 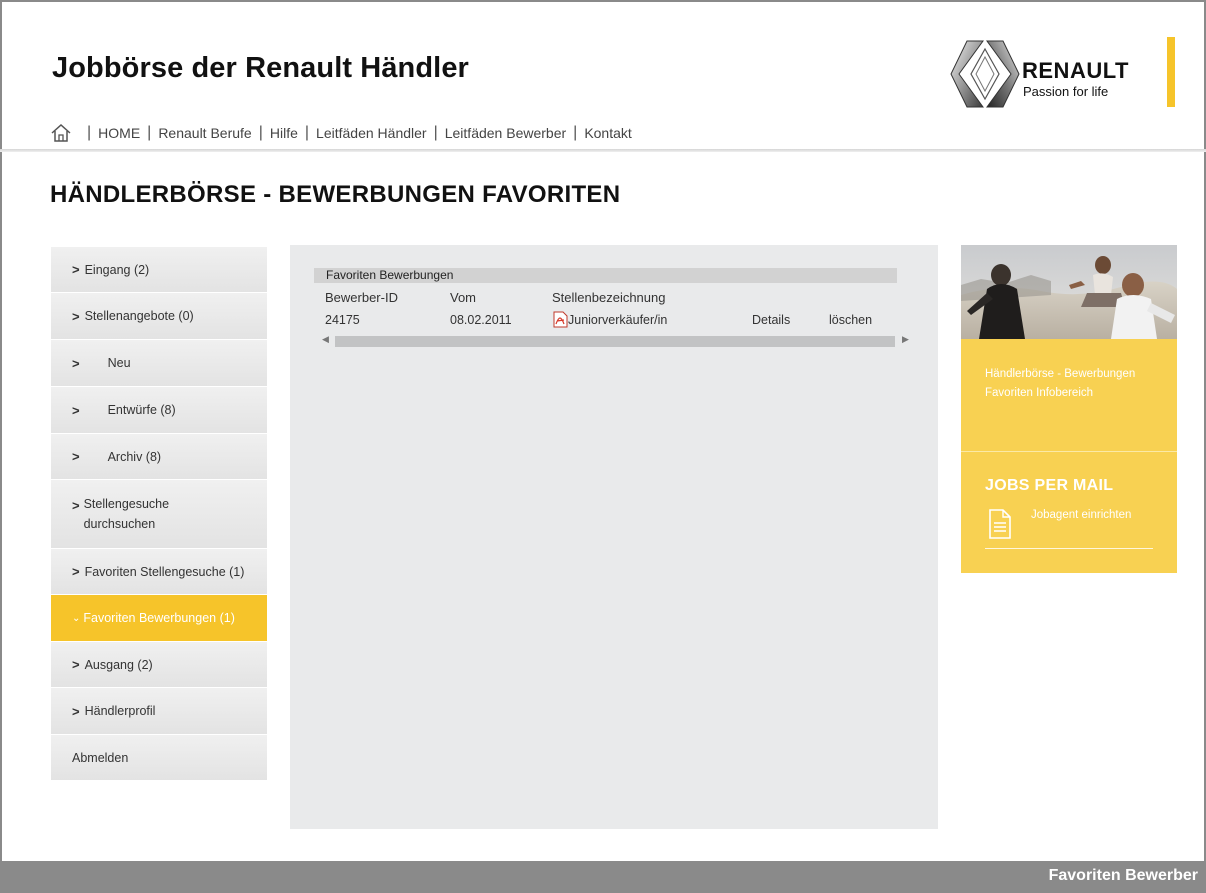 I want to click on sidebar-item-favoriten-stellengesuche: > Favoriten Stellengesuche (1), so click(x=159, y=572).